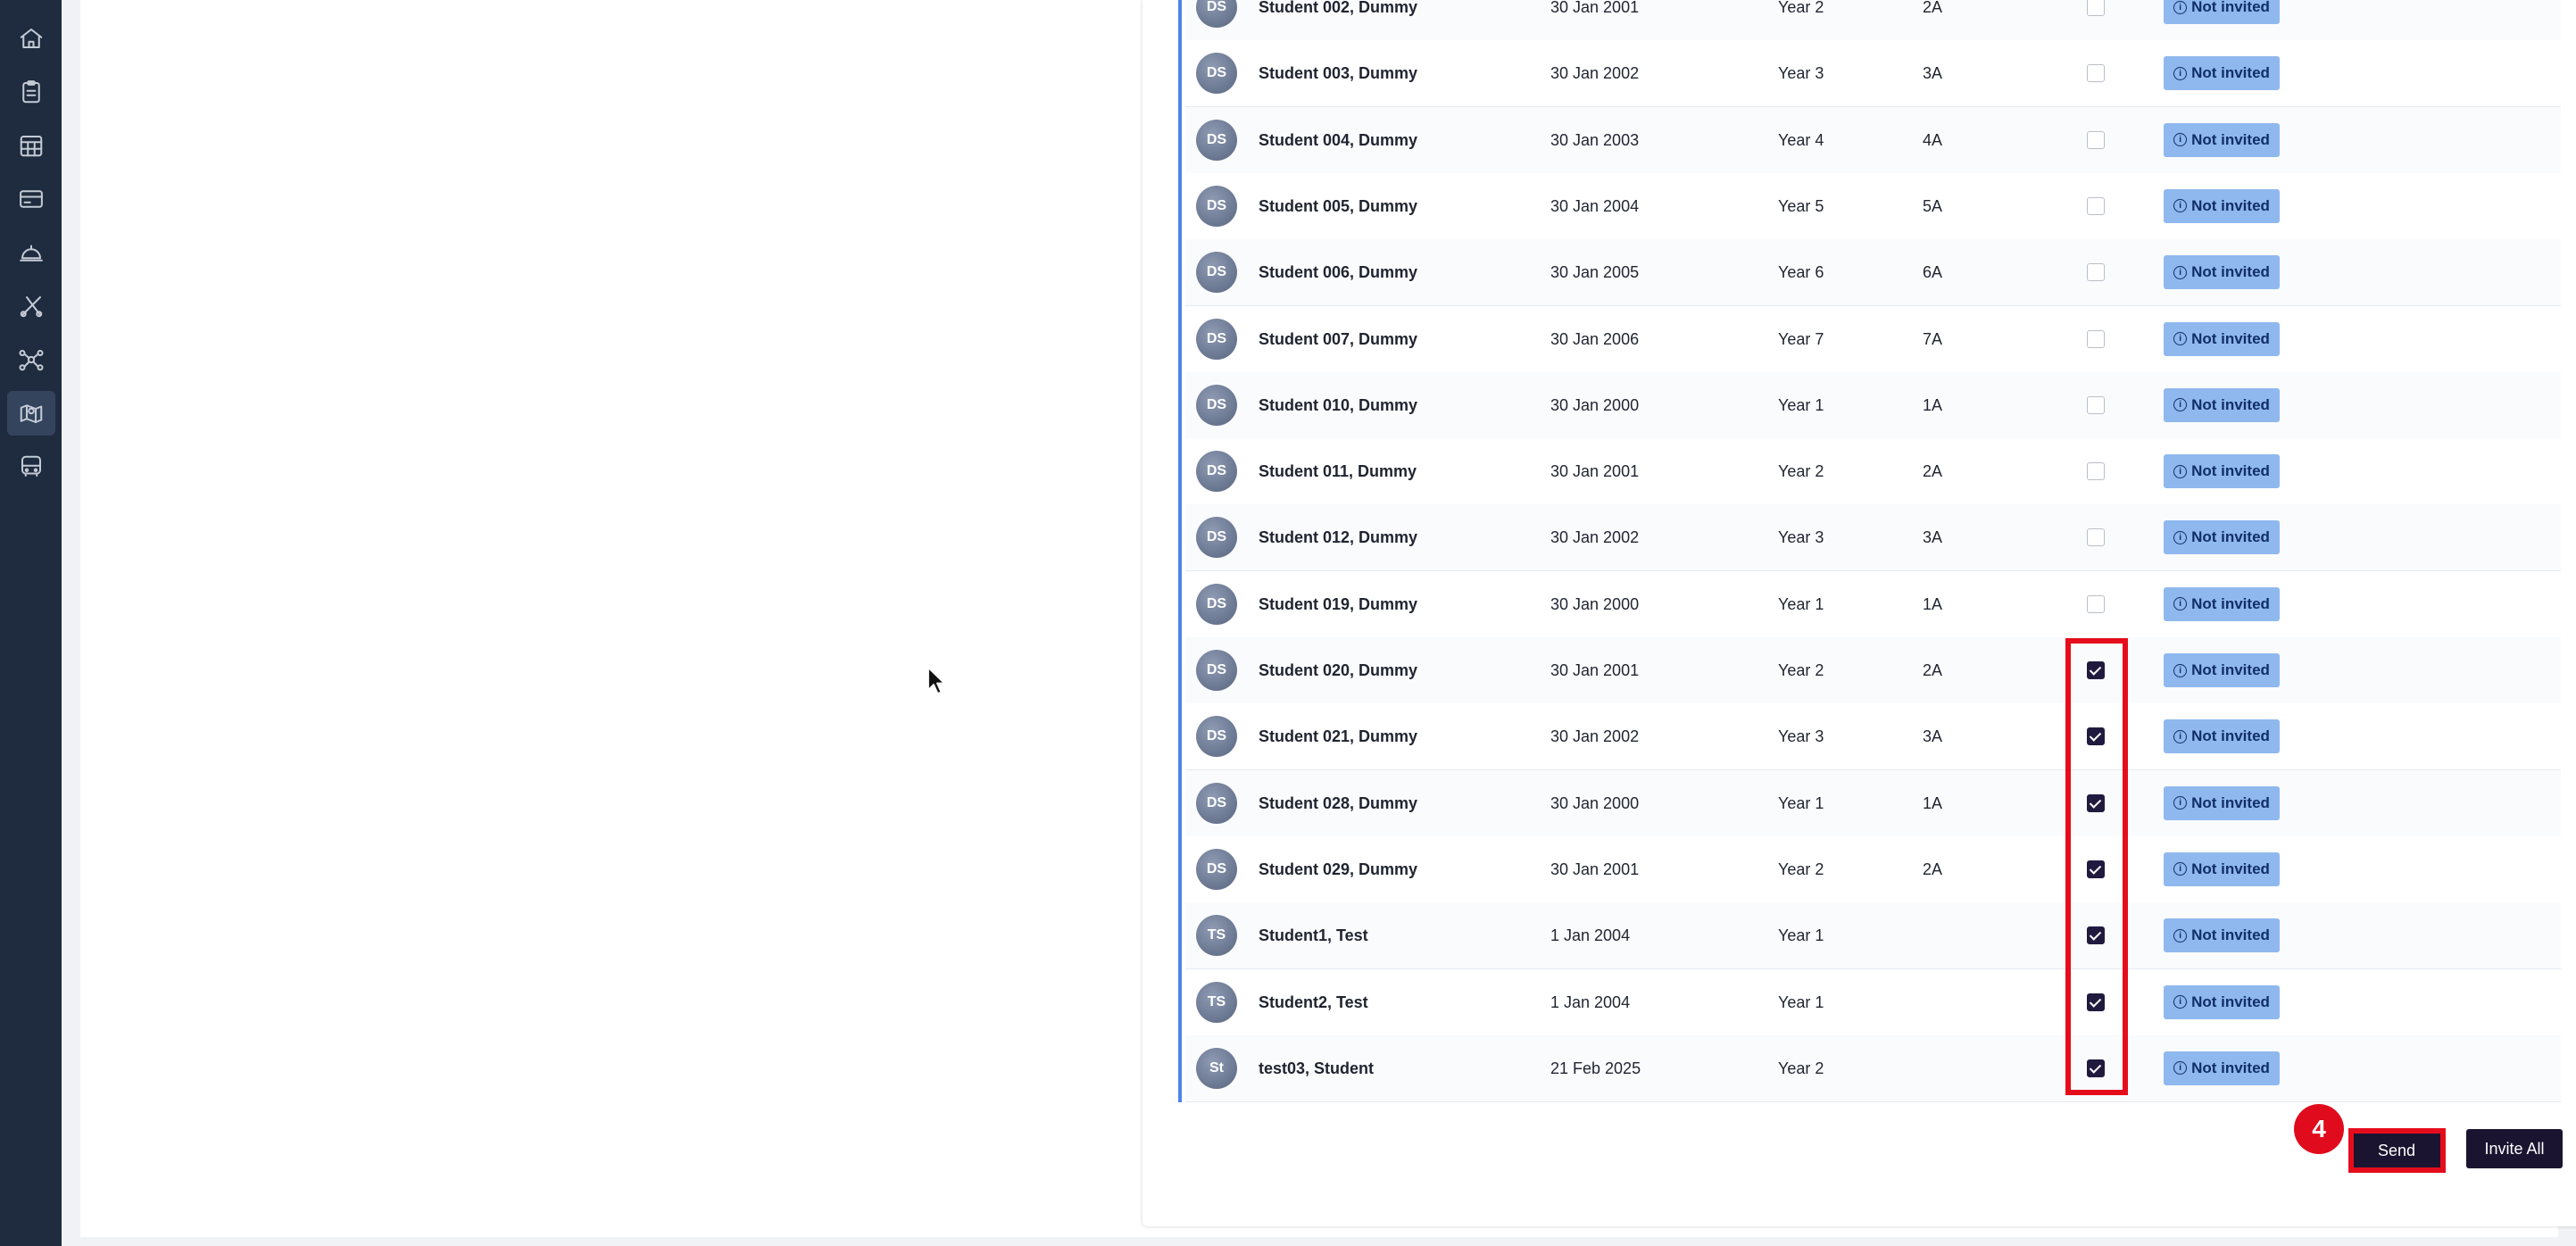  What do you see at coordinates (1314, 1002) in the screenshot?
I see `student-name: Student2, Test` at bounding box center [1314, 1002].